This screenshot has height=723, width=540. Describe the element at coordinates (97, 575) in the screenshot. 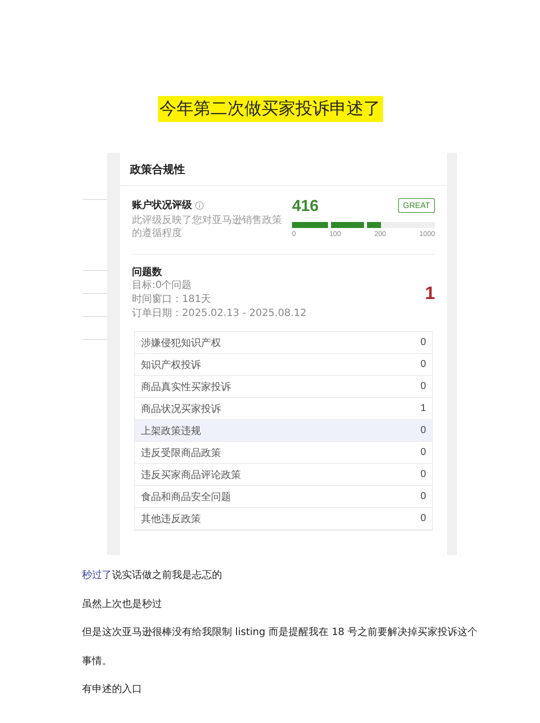

I see `link: 秒过了` at that location.